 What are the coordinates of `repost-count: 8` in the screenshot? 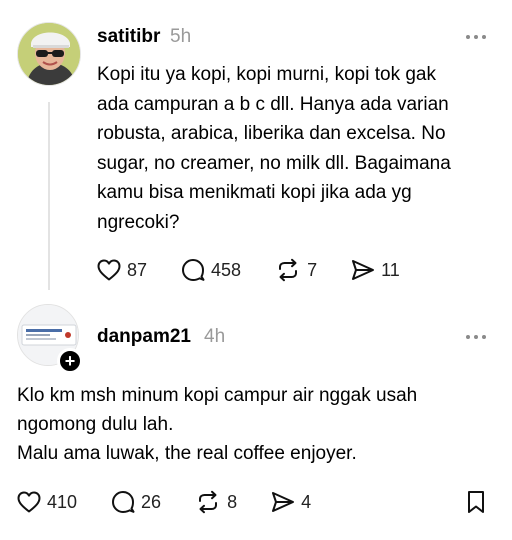 It's located at (232, 501).